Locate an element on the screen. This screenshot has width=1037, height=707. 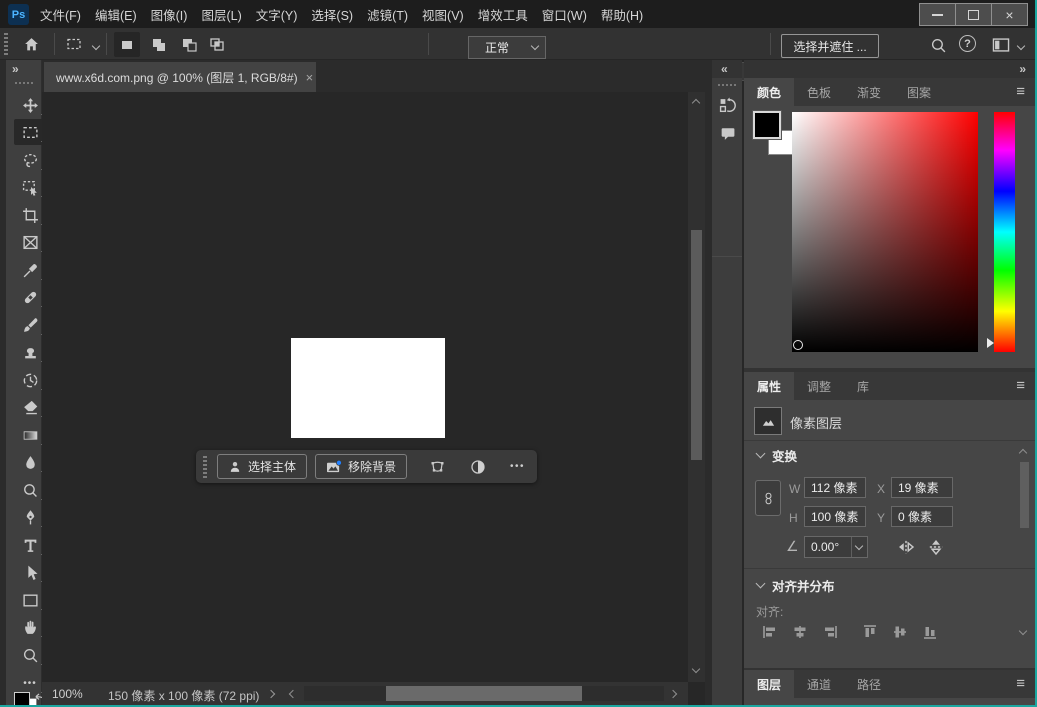
tab-patterns: 图案 is located at coordinates (919, 92).